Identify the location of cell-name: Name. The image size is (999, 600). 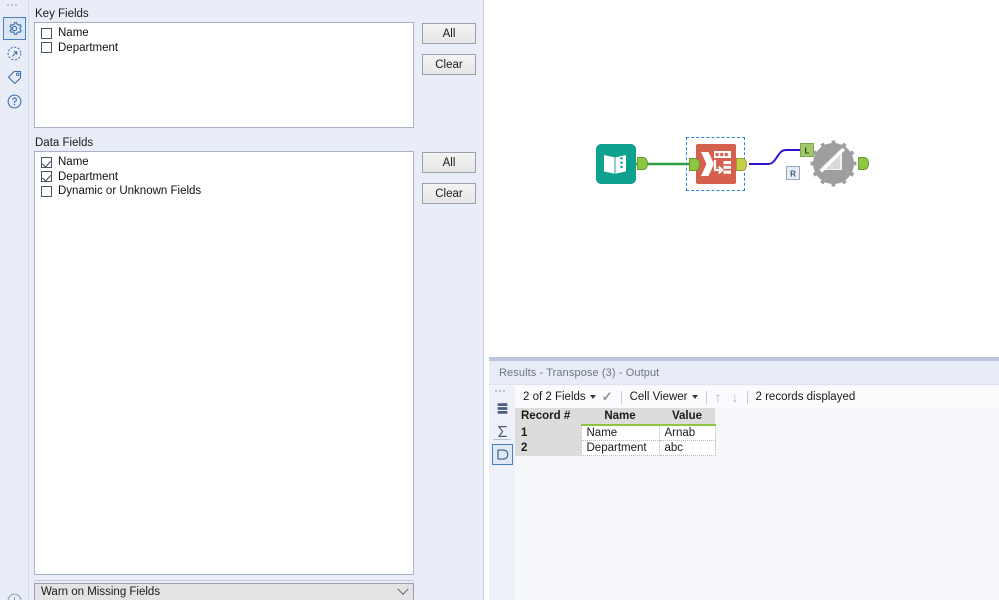
(620, 432).